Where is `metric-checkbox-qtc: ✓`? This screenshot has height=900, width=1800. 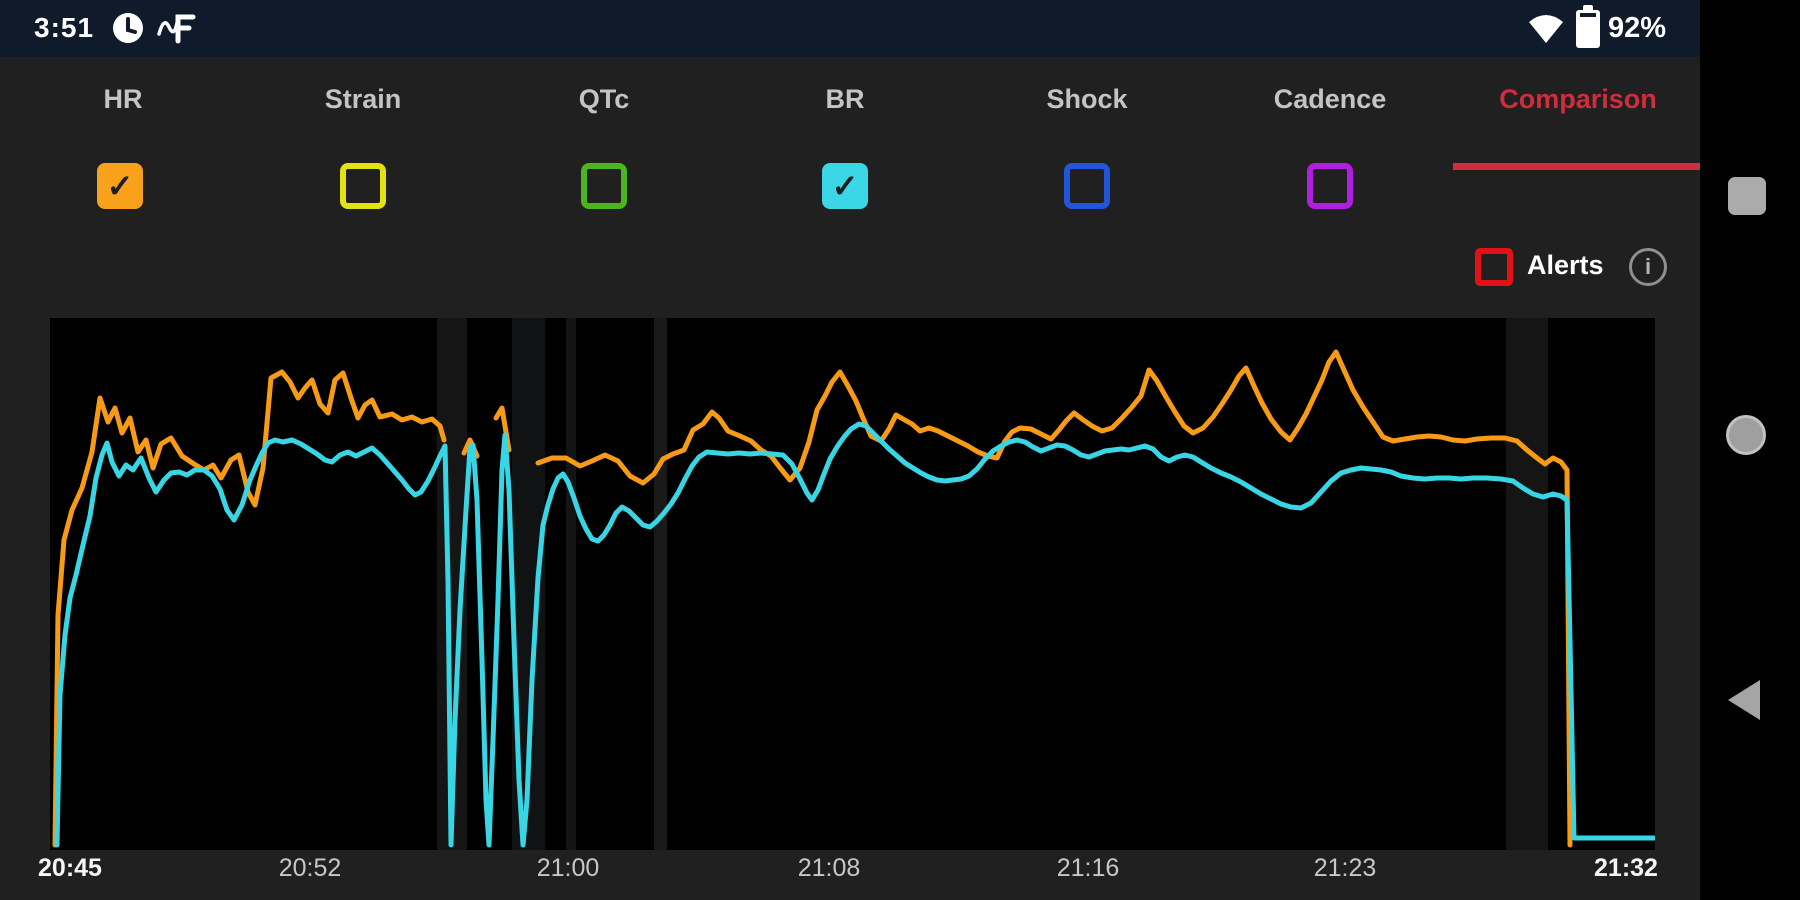
metric-checkbox-qtc: ✓ is located at coordinates (604, 186).